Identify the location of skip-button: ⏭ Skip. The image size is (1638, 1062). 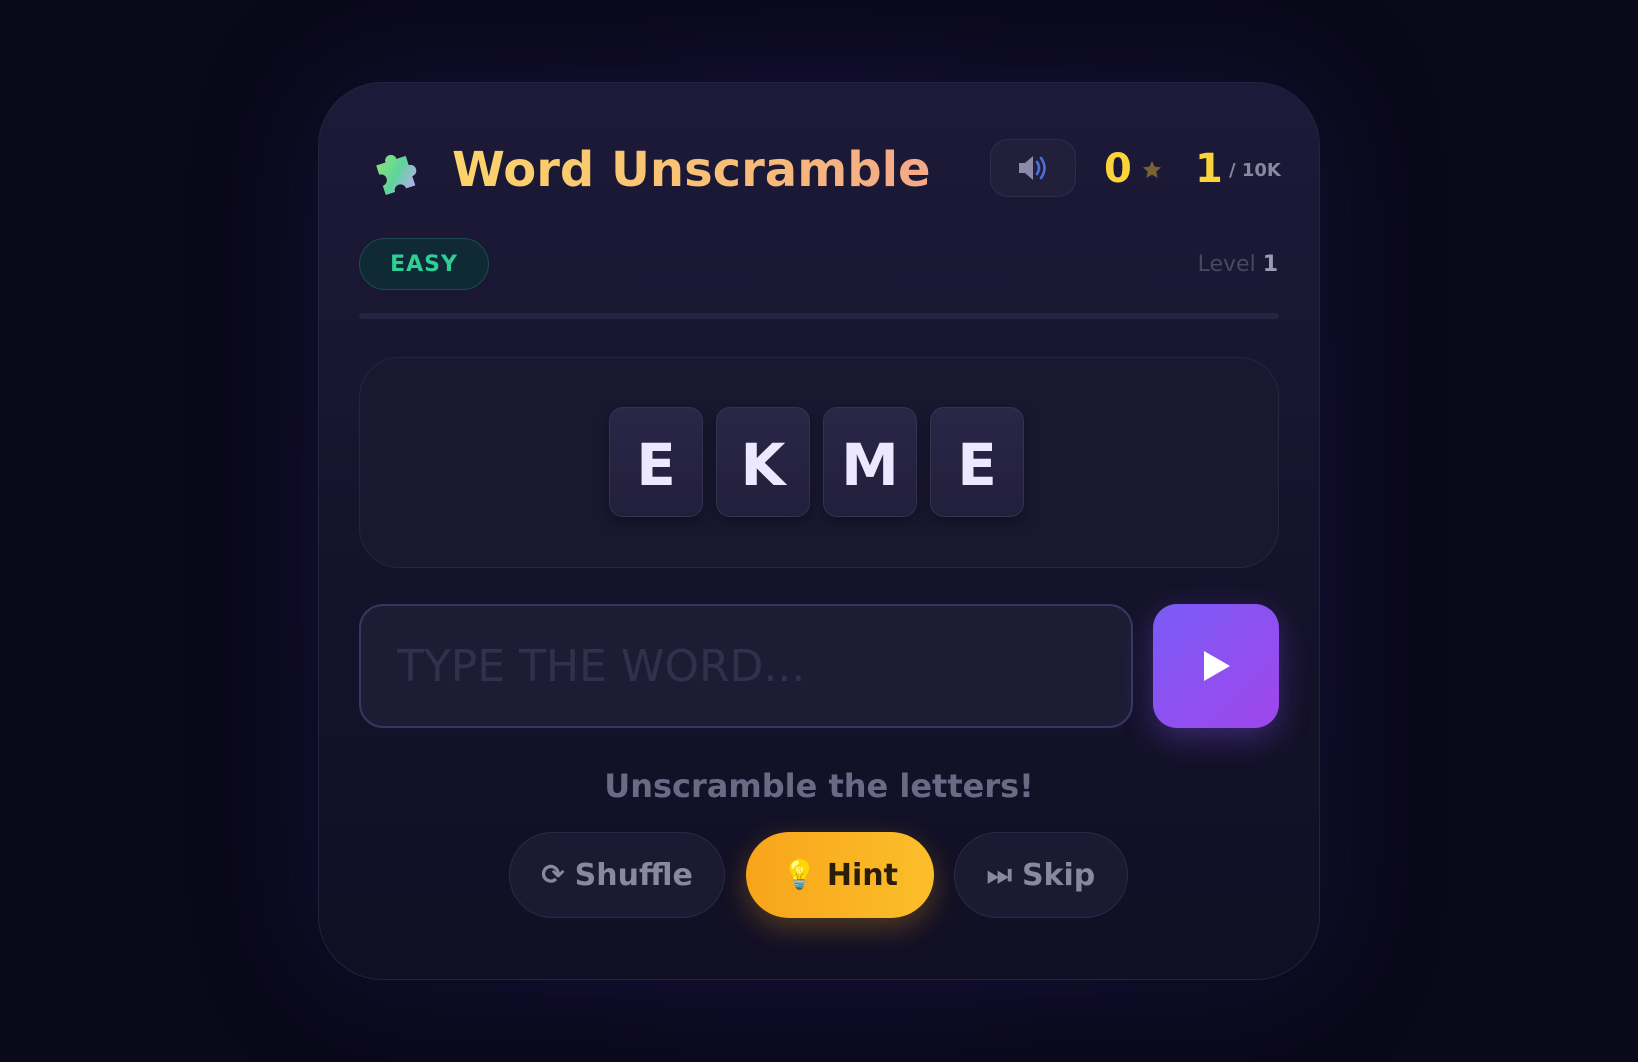
(1041, 875).